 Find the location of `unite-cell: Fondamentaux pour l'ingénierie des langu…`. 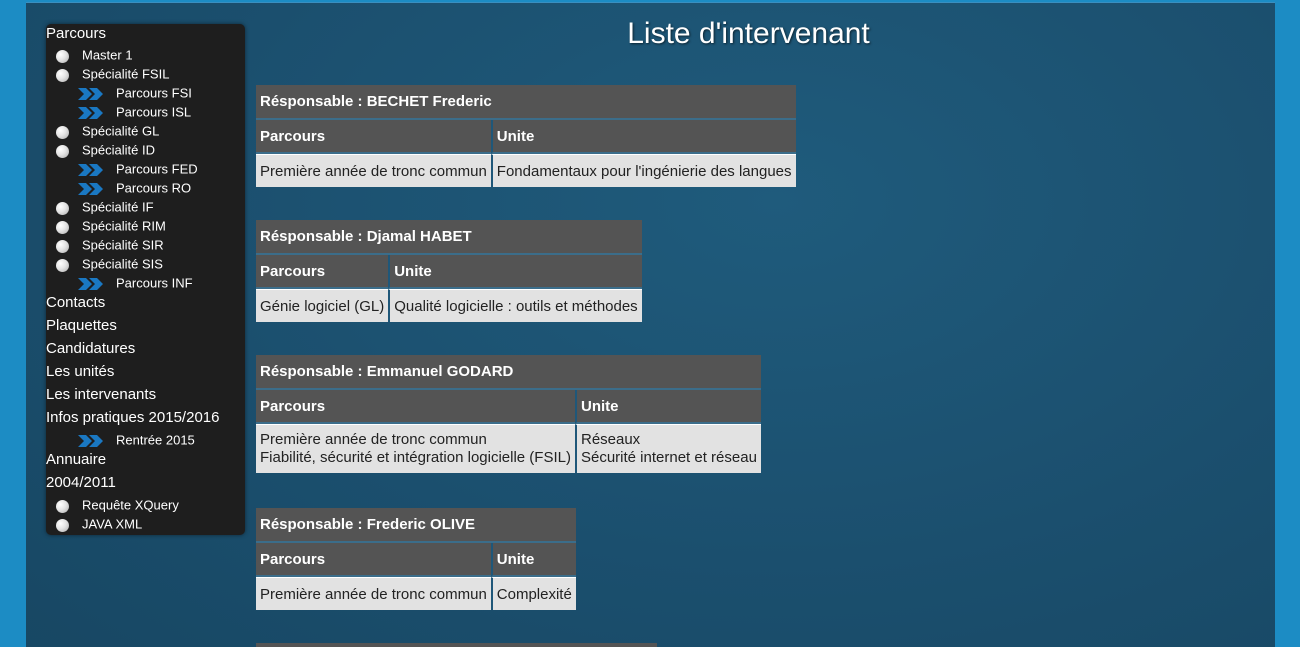

unite-cell: Fondamentaux pour l'ingénierie des langu… is located at coordinates (643, 170).